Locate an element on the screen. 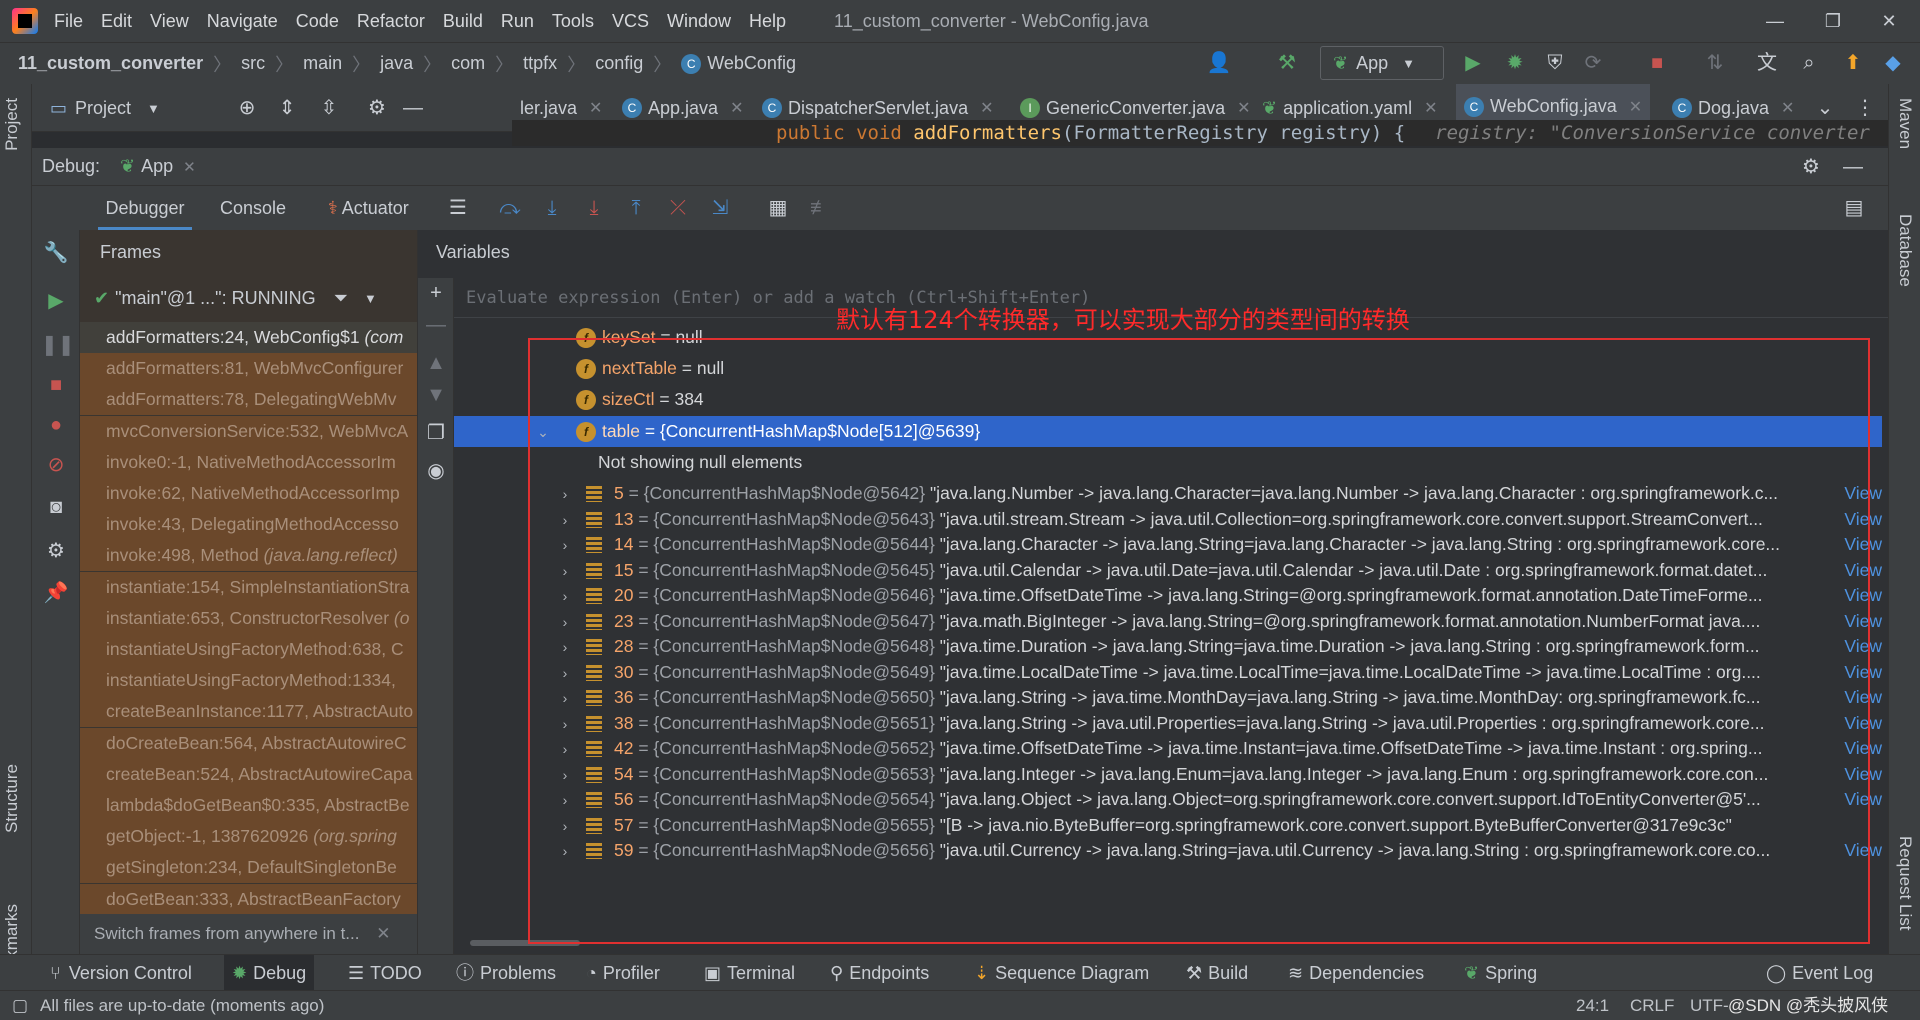  variable-row: f sizeCtl = 384 is located at coordinates (1168, 399).